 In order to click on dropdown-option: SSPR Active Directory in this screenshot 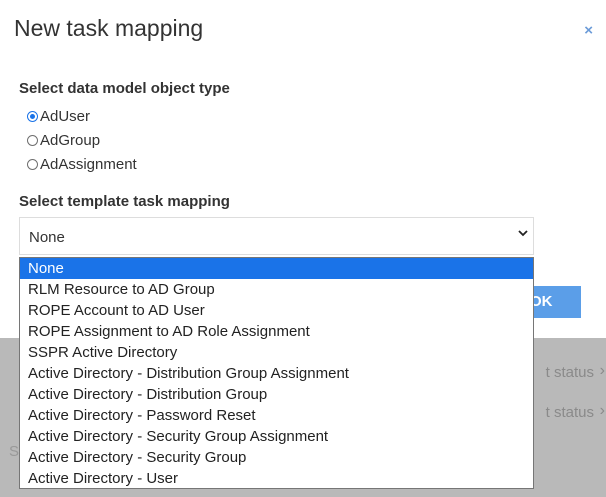, I will do `click(276, 352)`.